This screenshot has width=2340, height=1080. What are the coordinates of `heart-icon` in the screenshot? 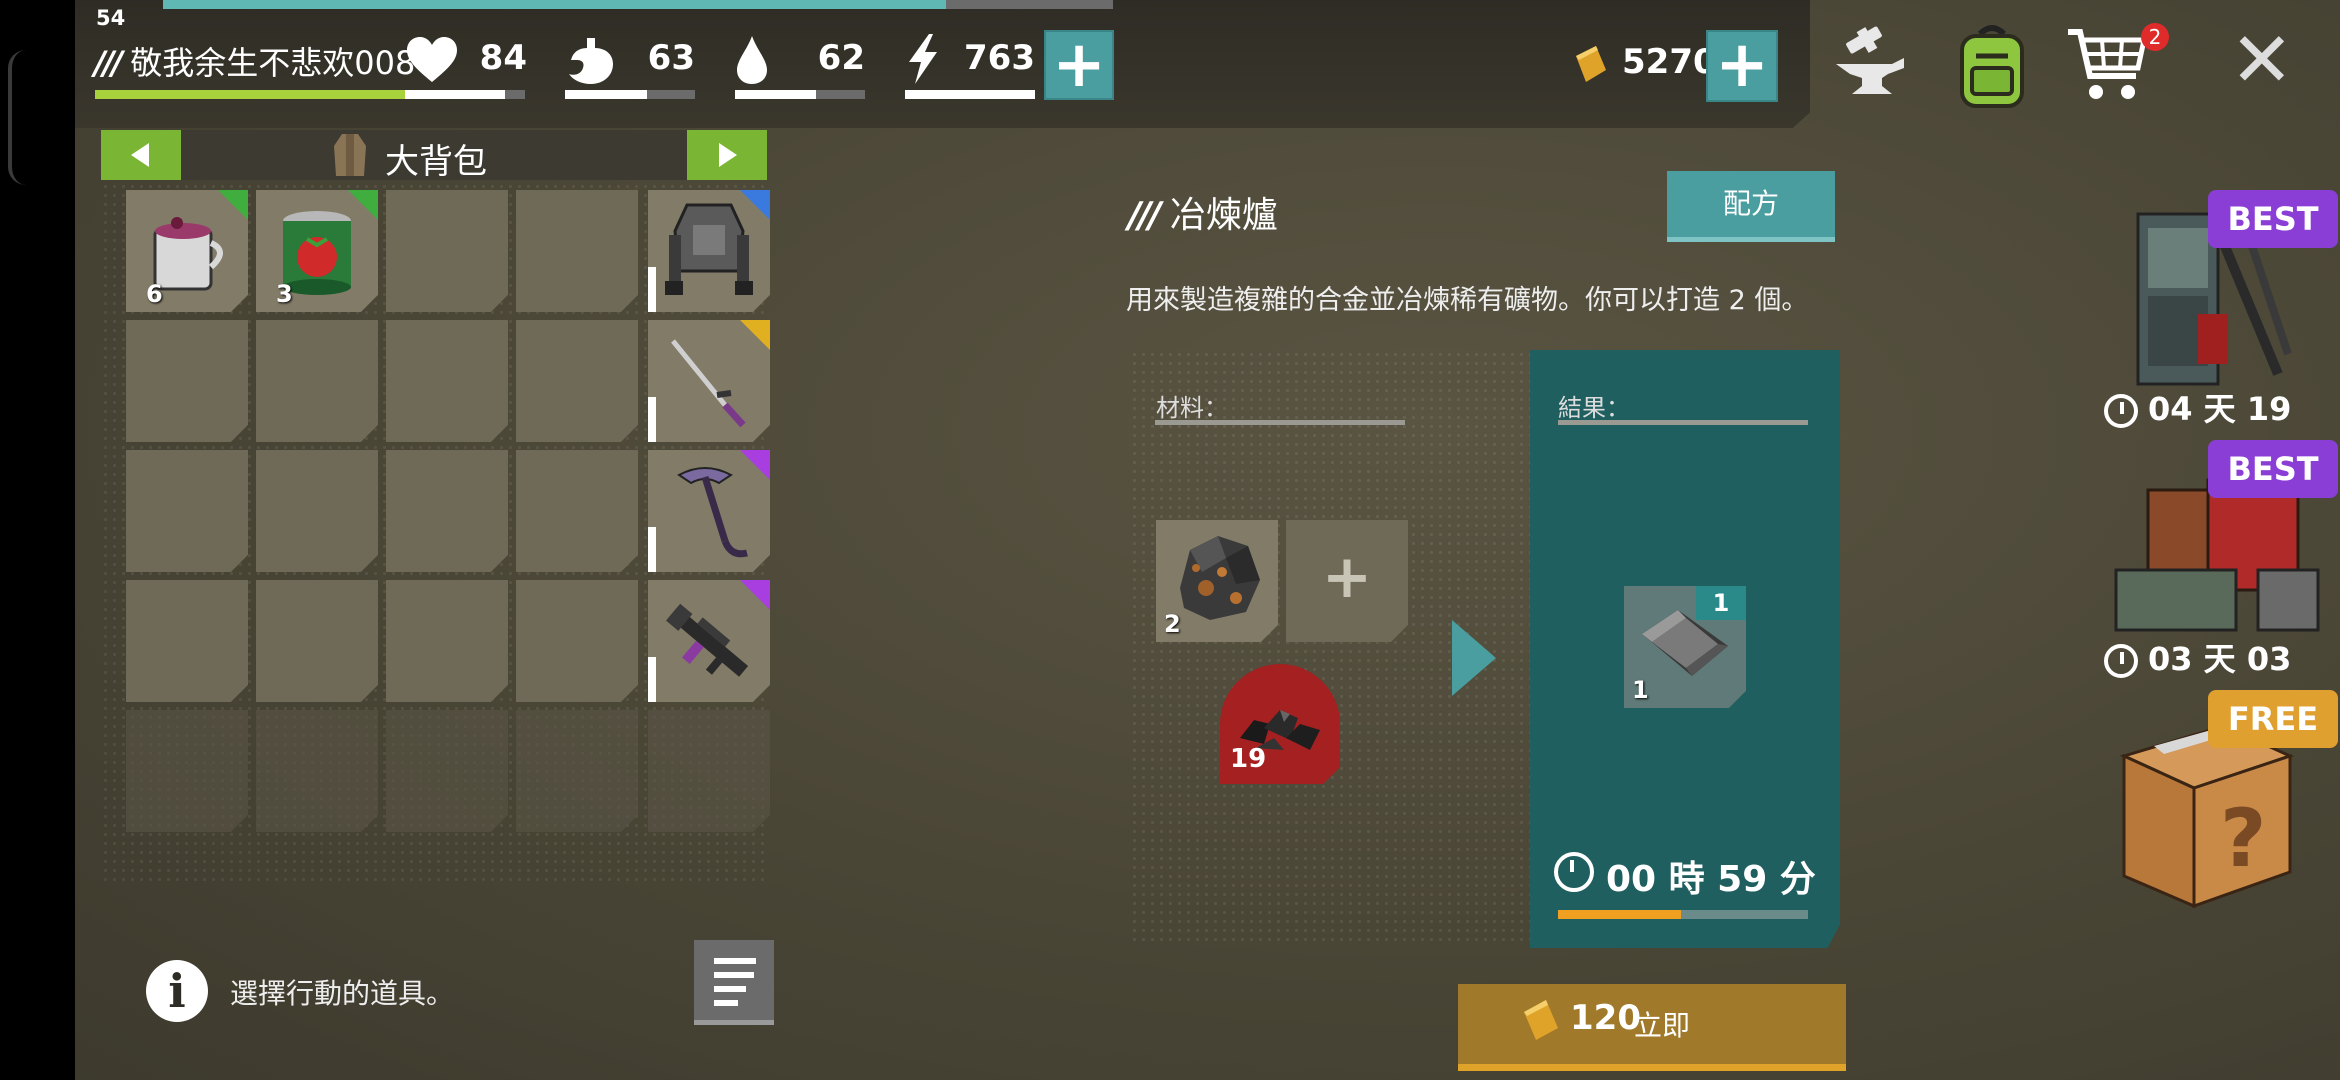 It's located at (432, 59).